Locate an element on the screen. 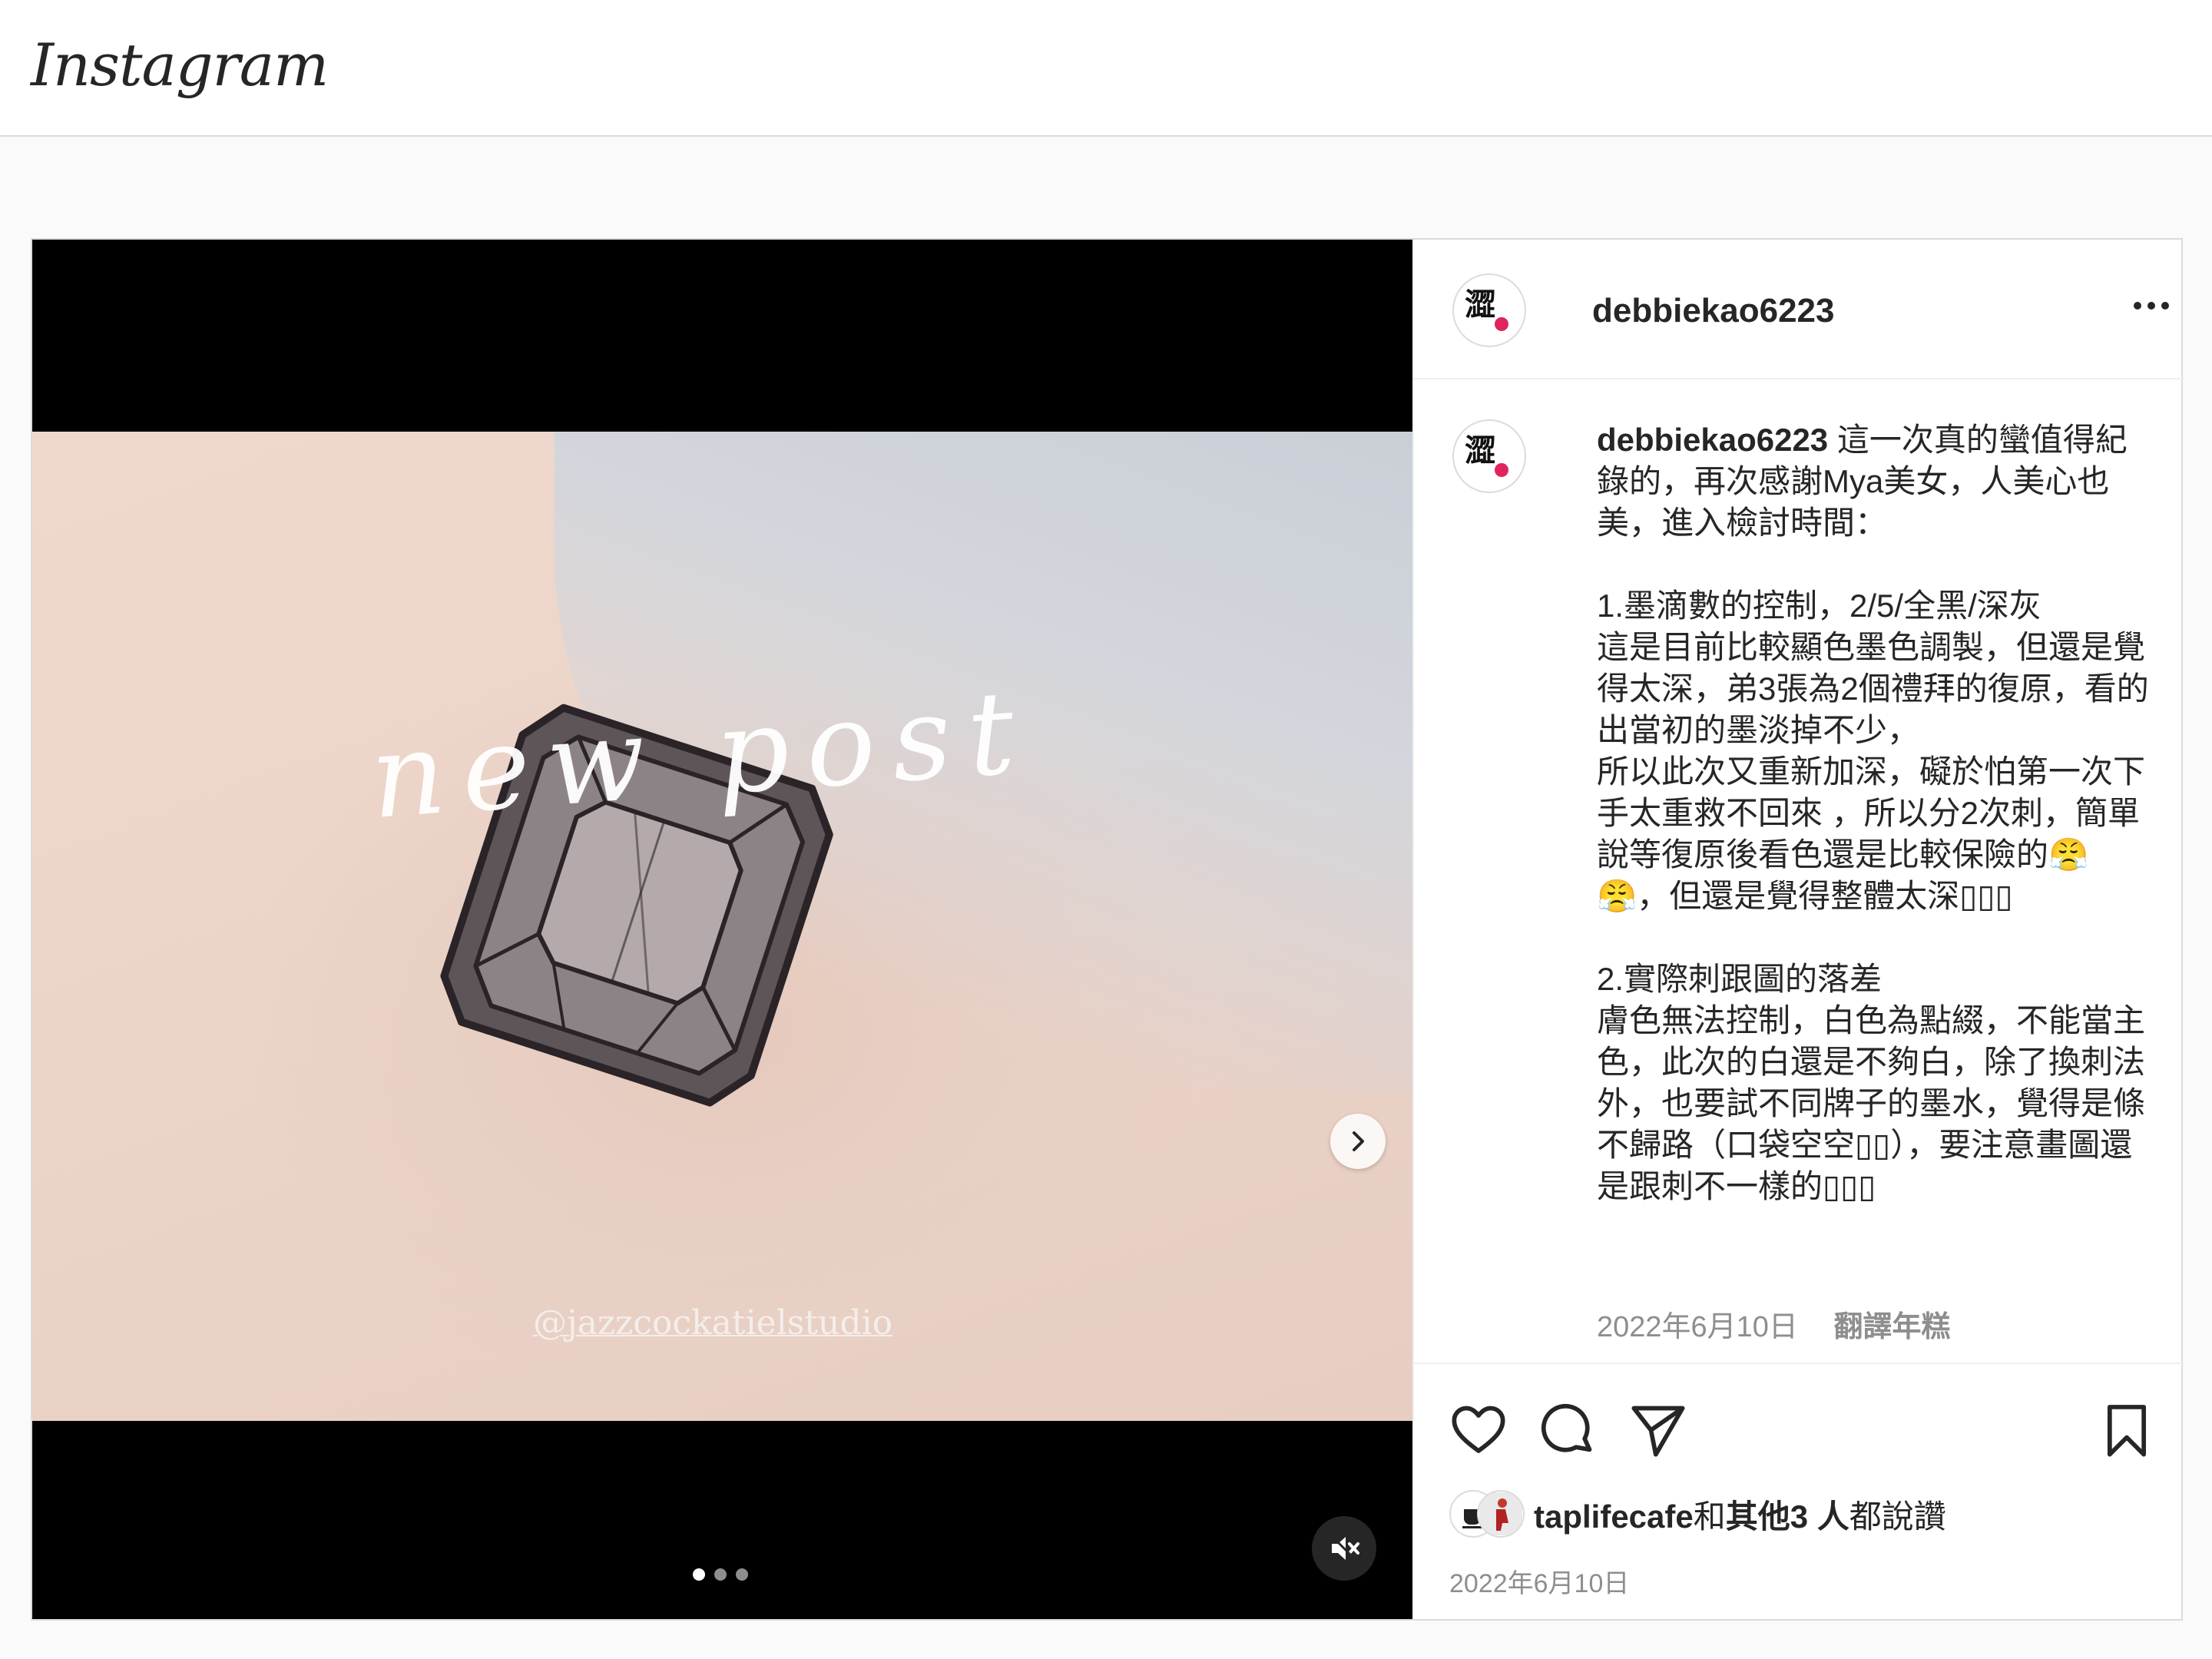 Image resolution: width=2212 pixels, height=1659 pixels. like-button is located at coordinates (1478, 1430).